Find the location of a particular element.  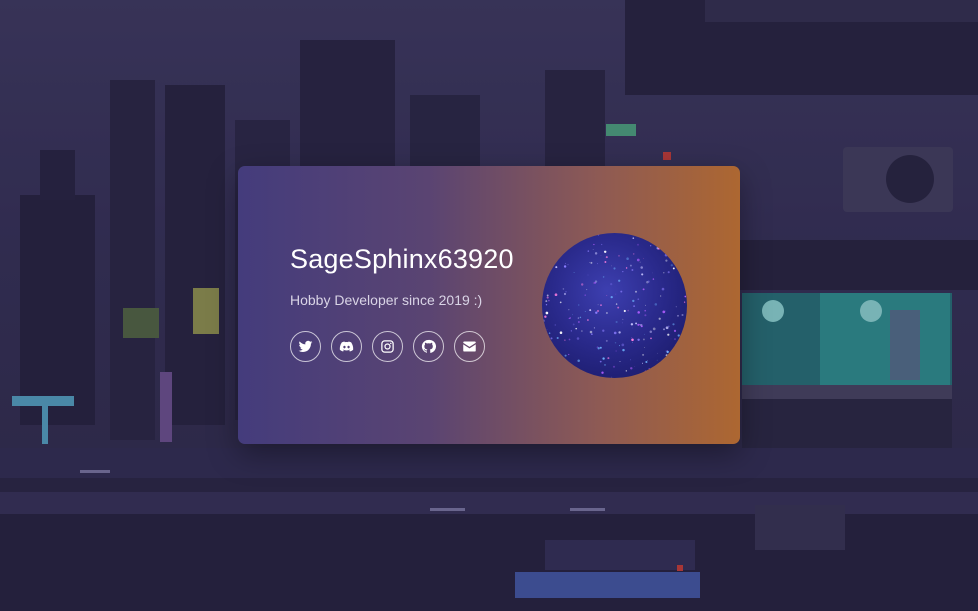

instagram-link is located at coordinates (387, 346).